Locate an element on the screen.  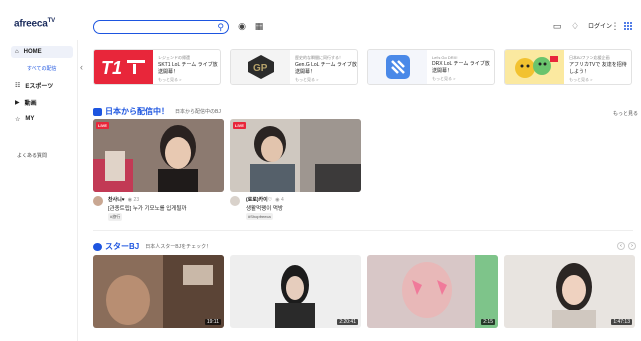
banner-logo: GP is located at coordinates (260, 67).